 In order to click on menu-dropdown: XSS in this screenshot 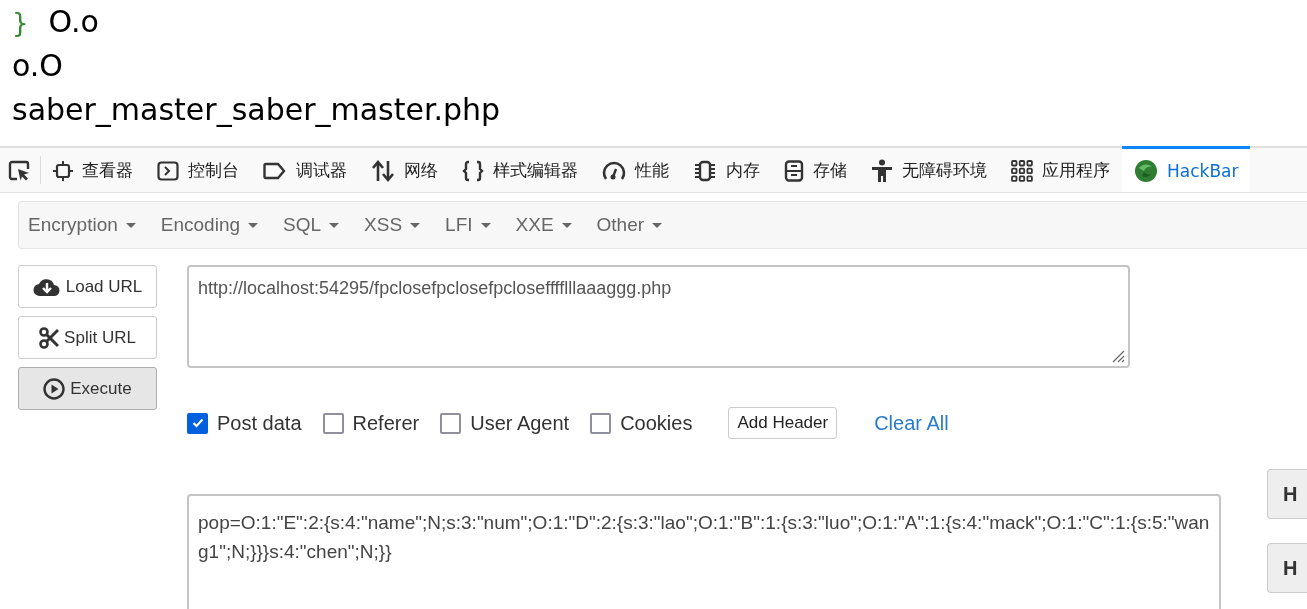, I will do `click(392, 225)`.